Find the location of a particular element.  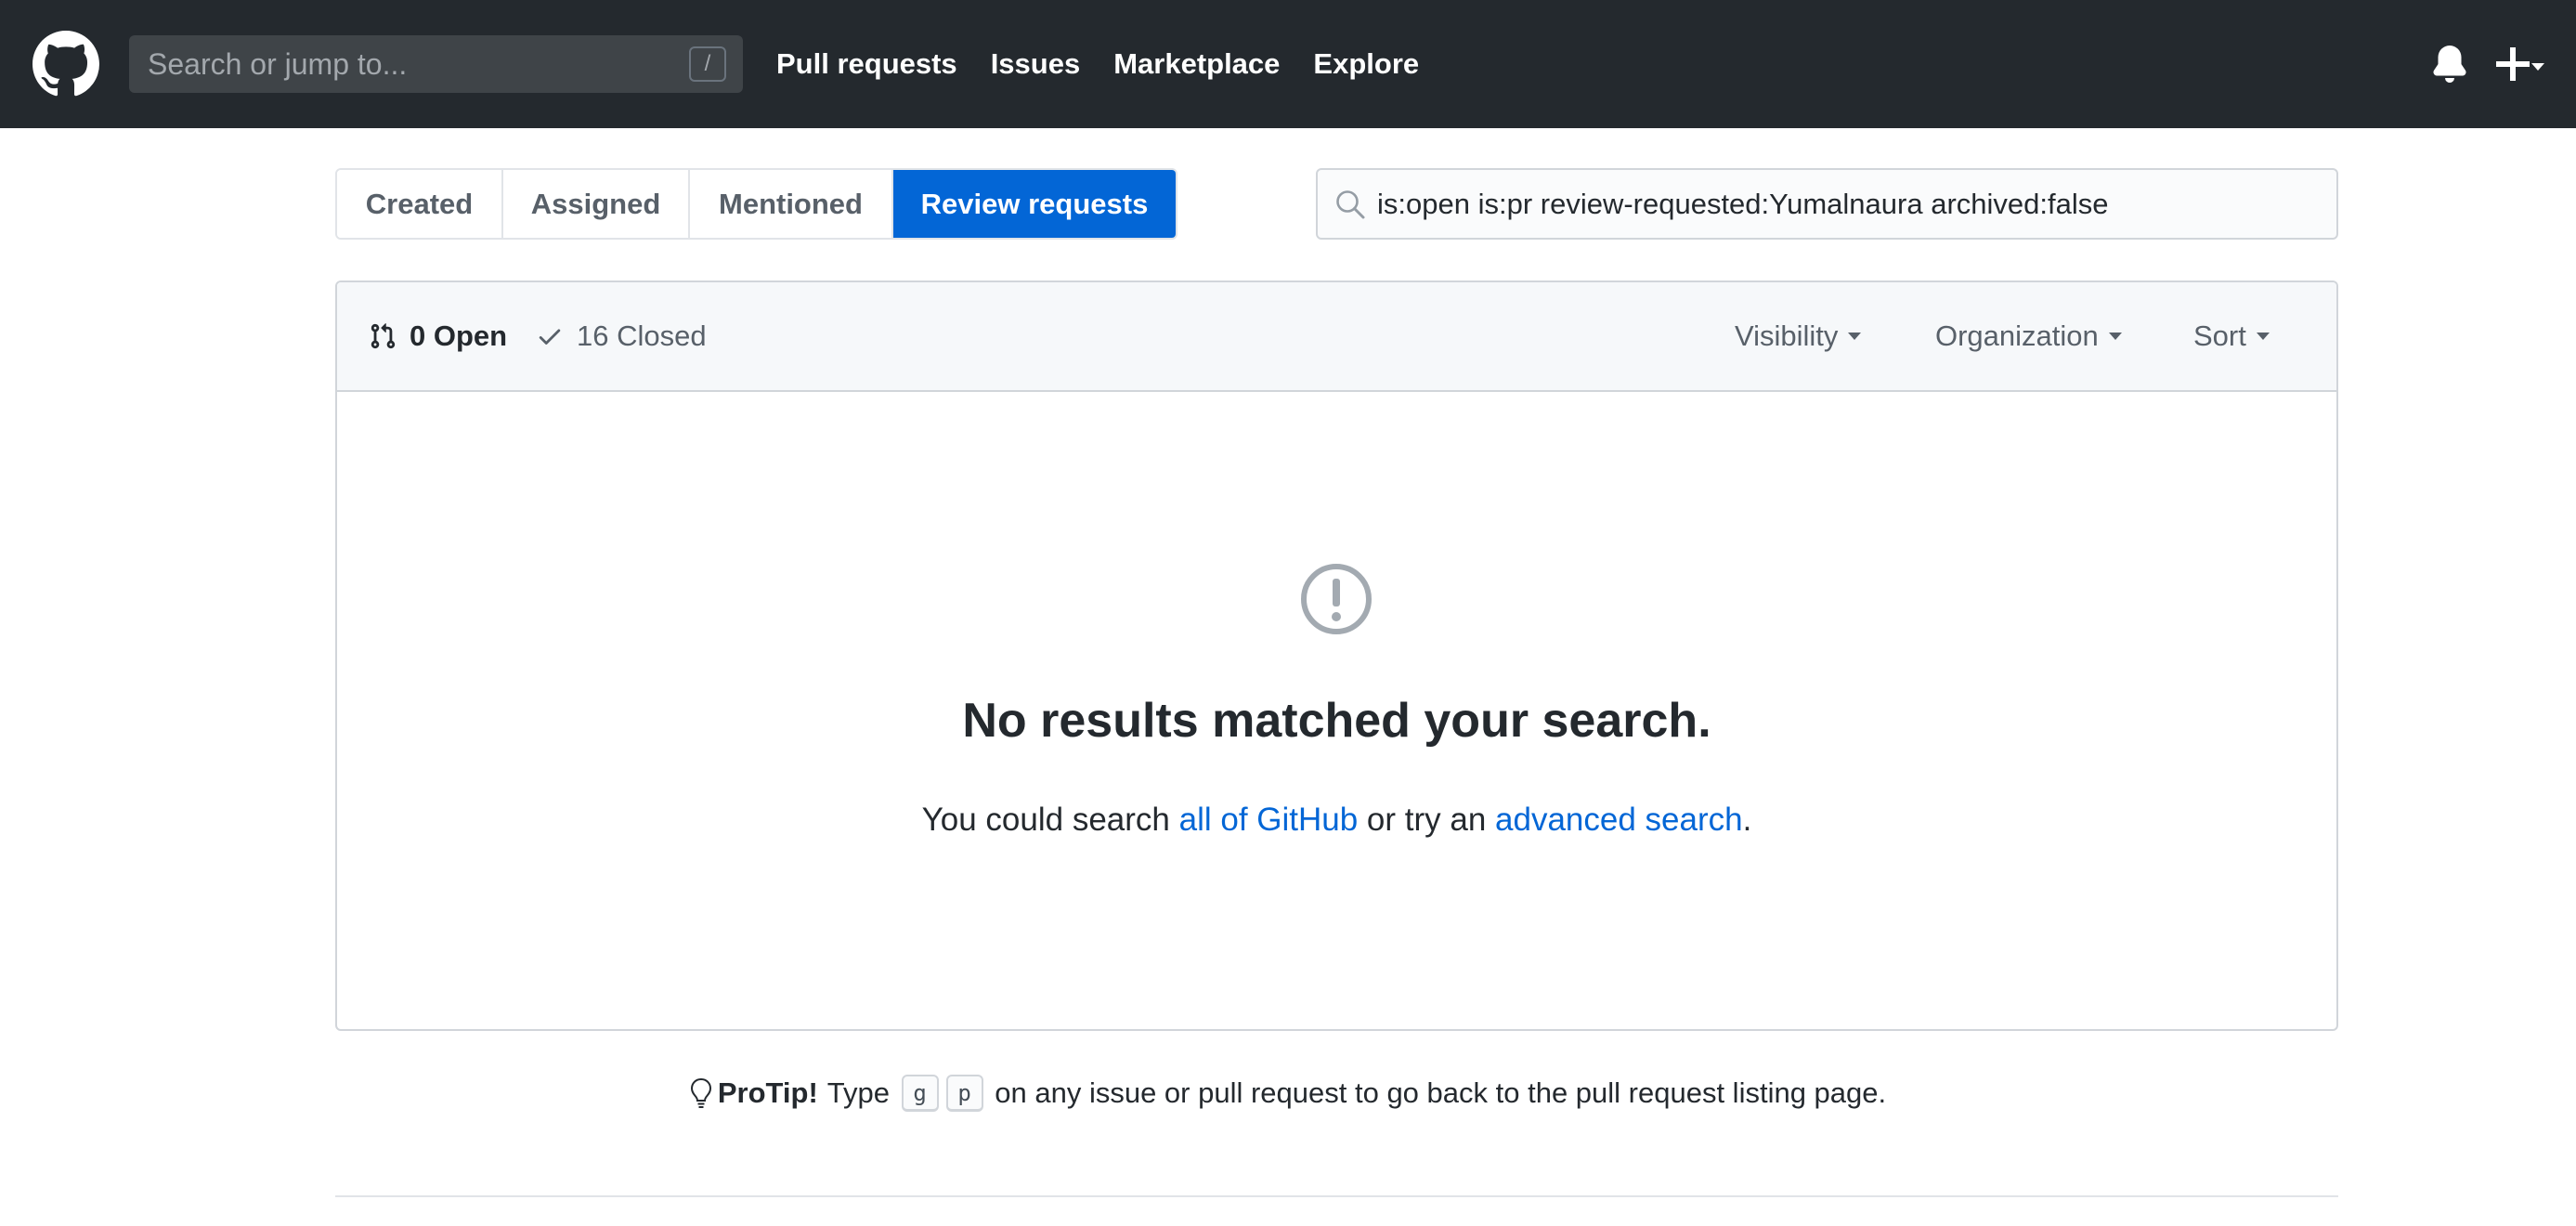

protip-before: Type is located at coordinates (858, 1092).